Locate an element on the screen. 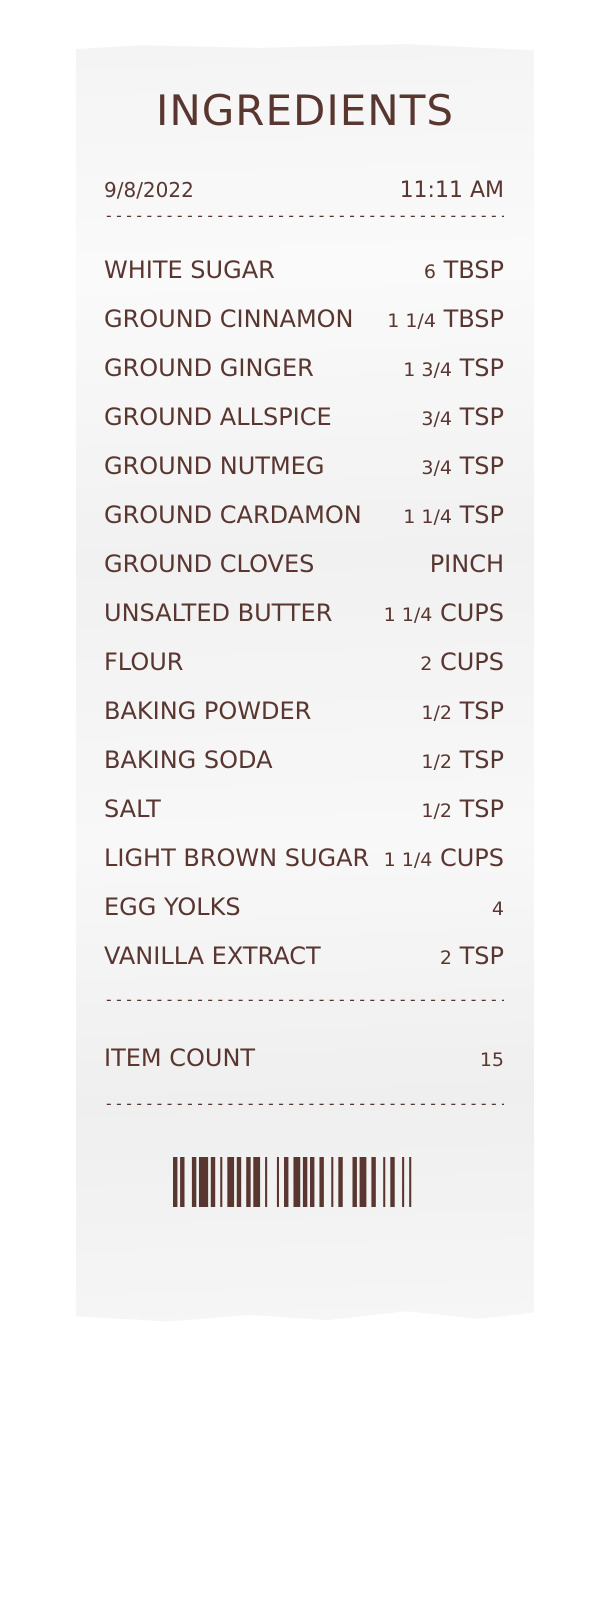 The width and height of the screenshot is (614, 1612). ingredient-quantity: 2 CUPS is located at coordinates (462, 662).